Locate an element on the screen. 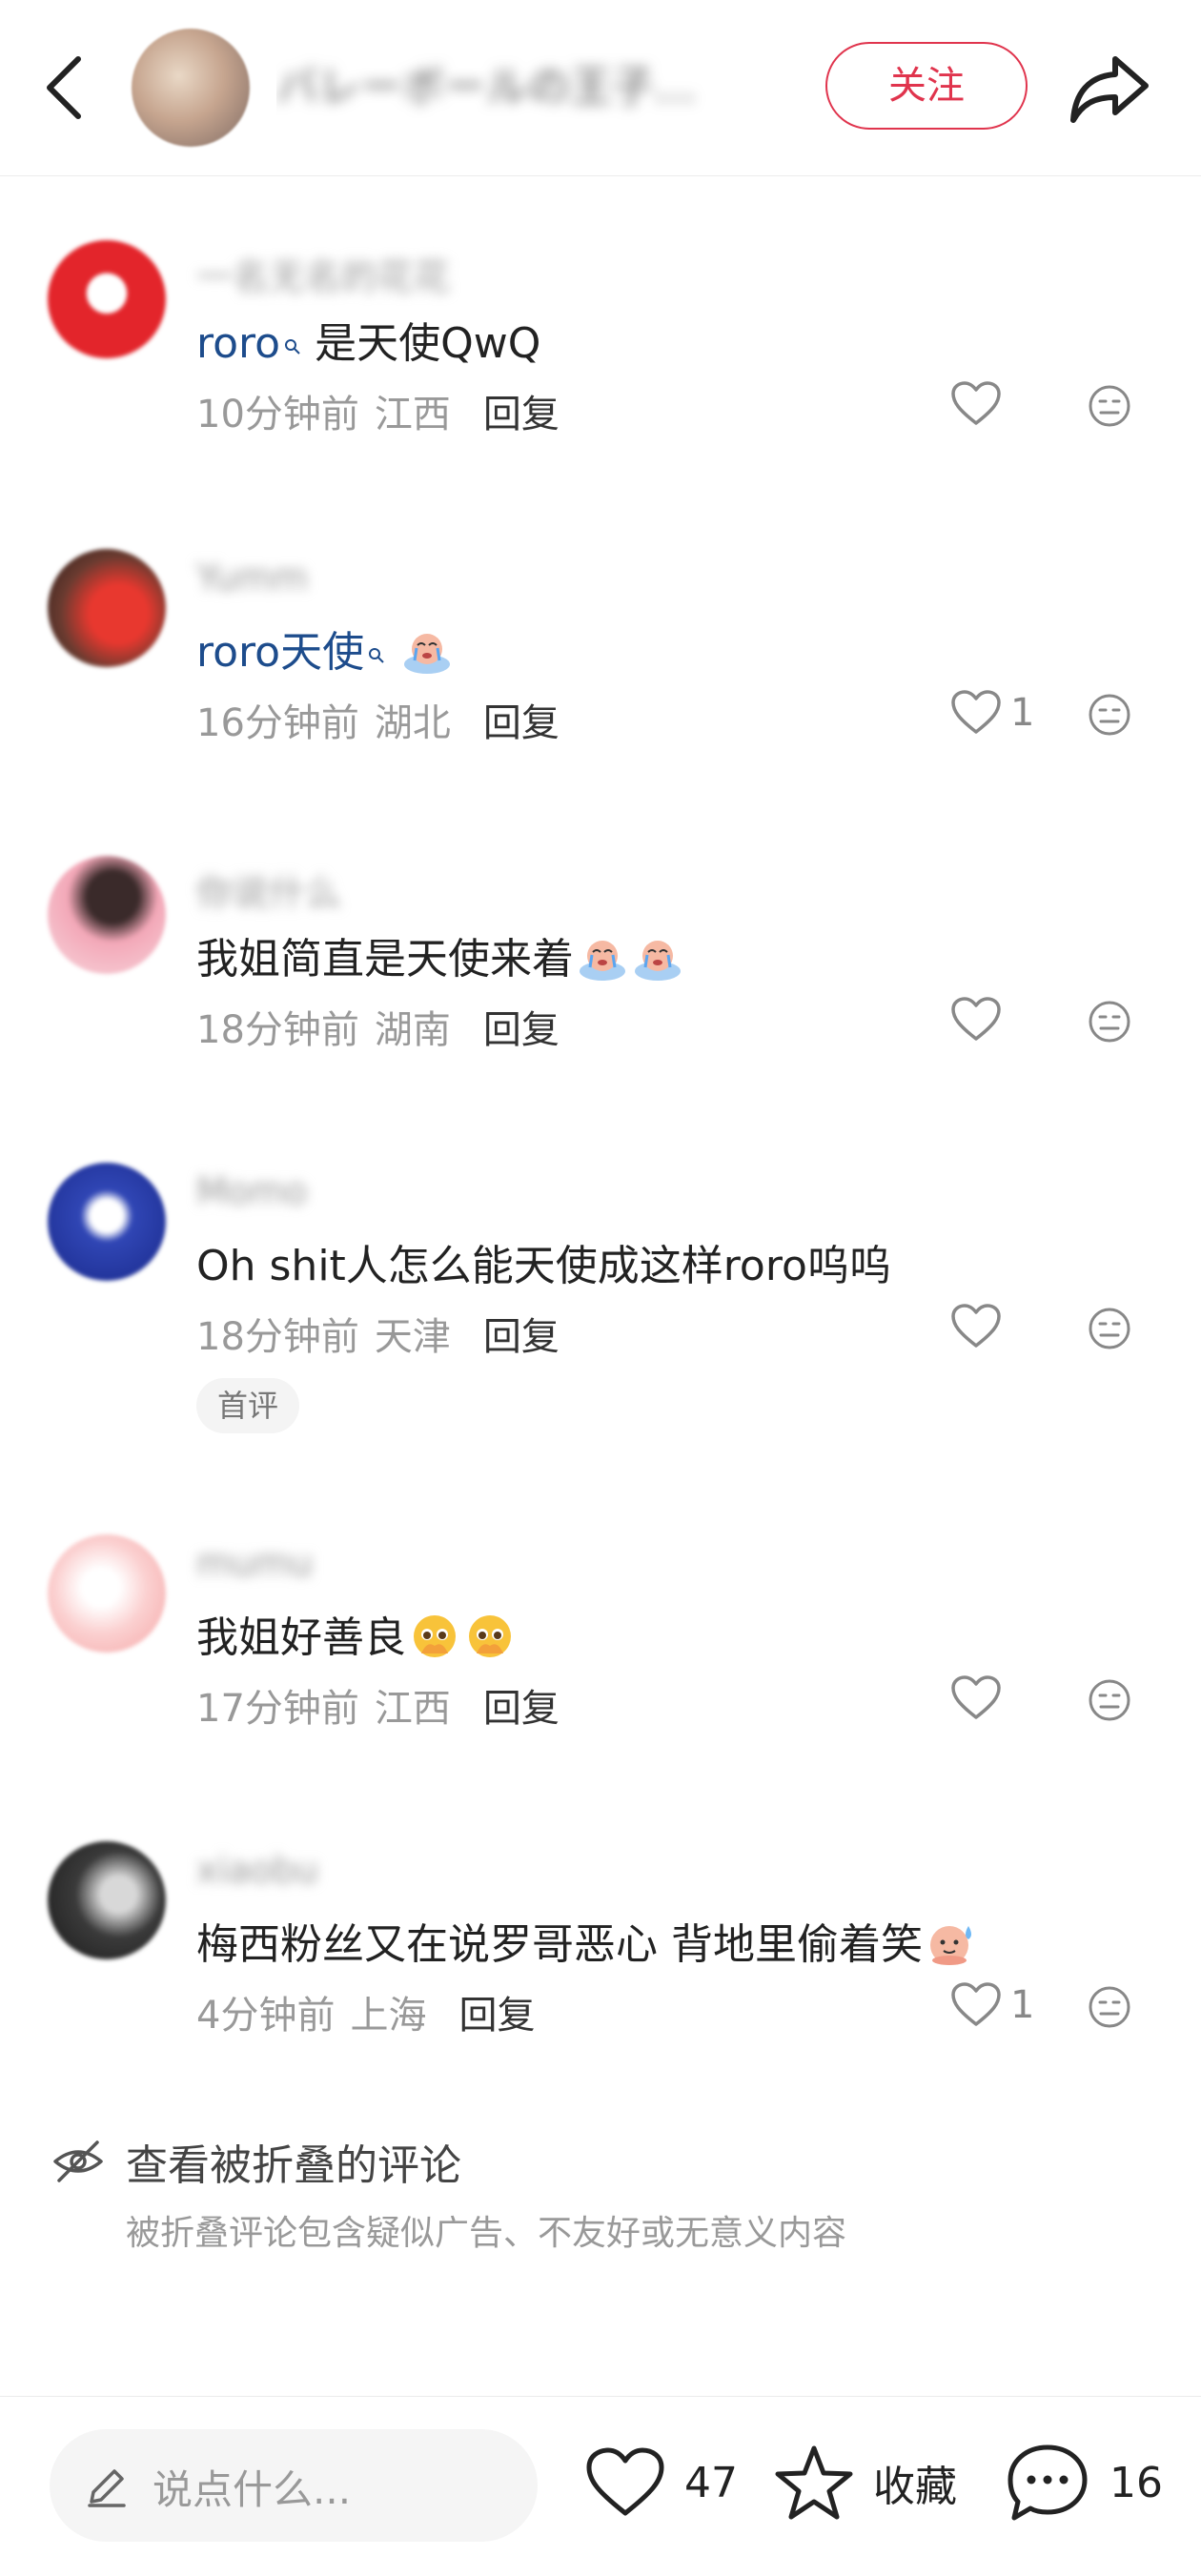 The width and height of the screenshot is (1201, 2576). mention-link: roro天使 is located at coordinates (290, 652).